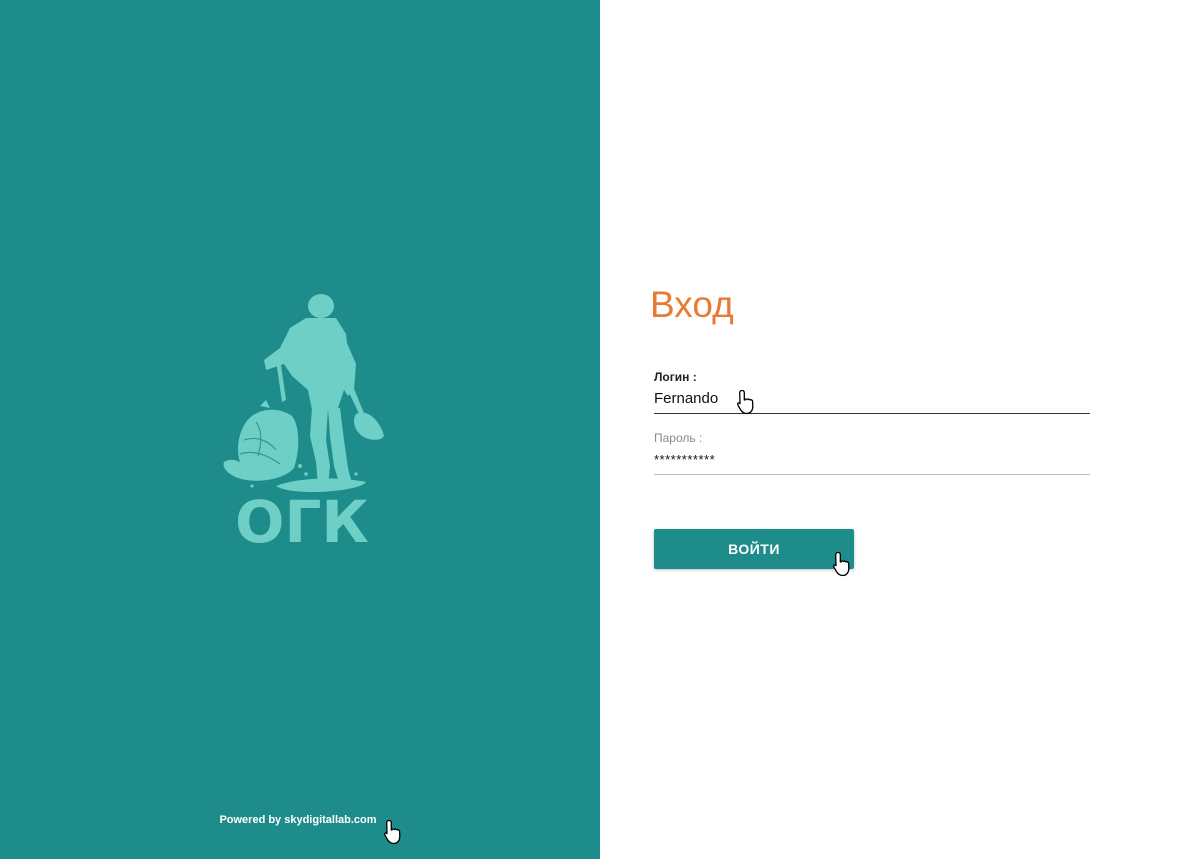 The height and width of the screenshot is (859, 1200). Describe the element at coordinates (872, 400) in the screenshot. I see `login-input` at that location.